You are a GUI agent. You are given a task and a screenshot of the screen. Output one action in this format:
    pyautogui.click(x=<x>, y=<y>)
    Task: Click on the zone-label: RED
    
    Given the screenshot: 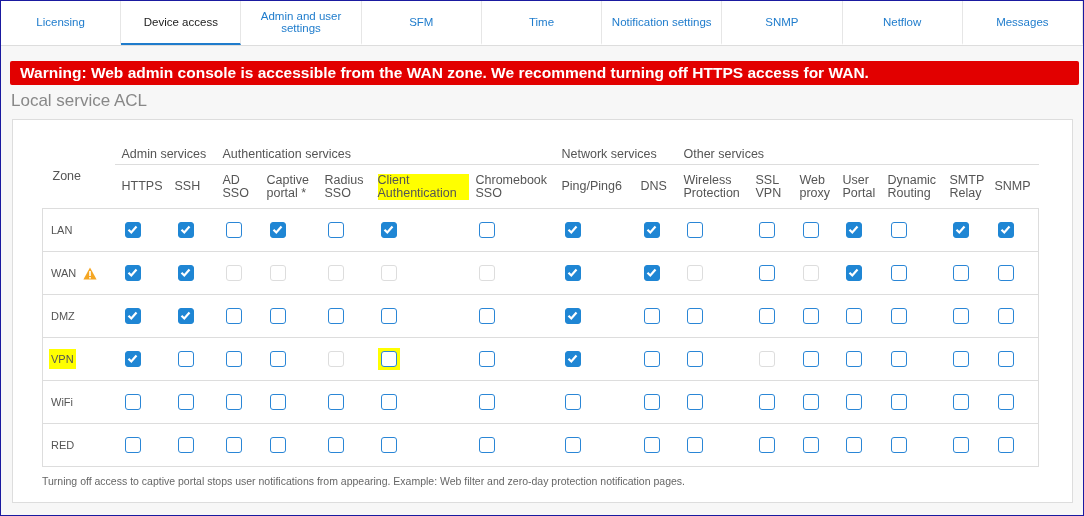 What is the action you would take?
    pyautogui.click(x=63, y=445)
    